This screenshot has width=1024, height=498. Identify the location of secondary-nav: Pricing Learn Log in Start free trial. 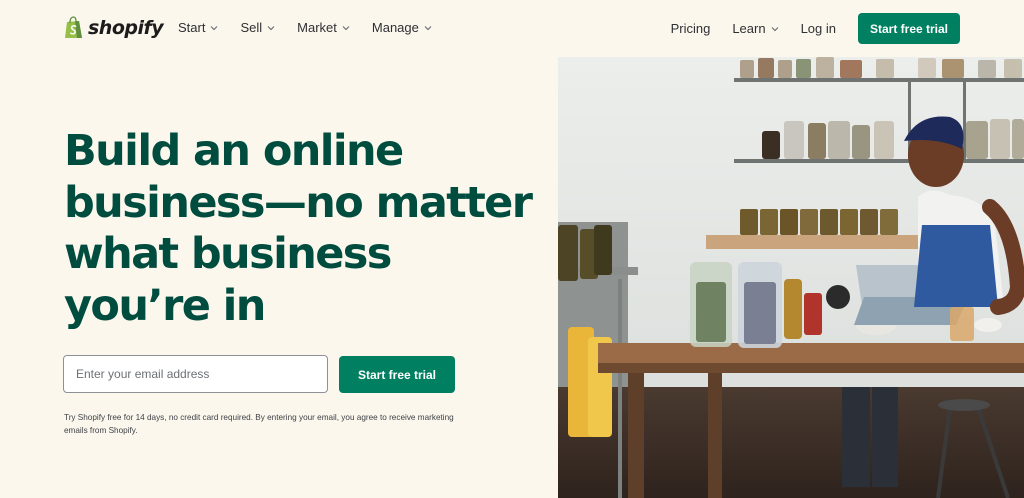
(815, 28).